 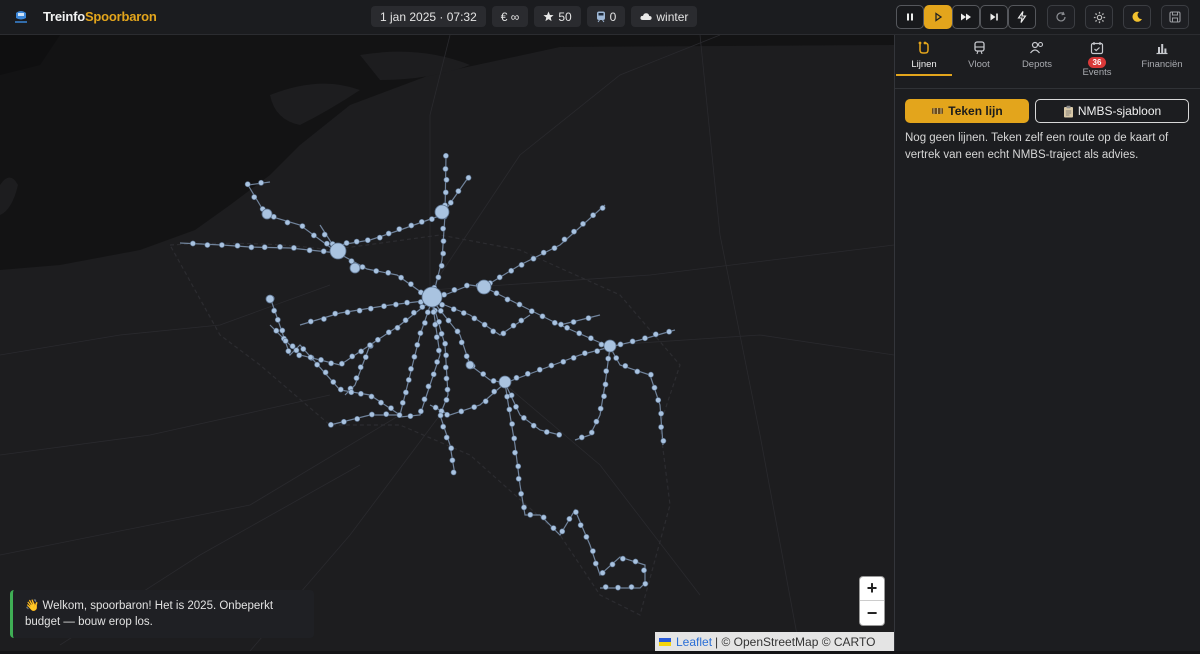 I want to click on reset-button, so click(x=1061, y=17).